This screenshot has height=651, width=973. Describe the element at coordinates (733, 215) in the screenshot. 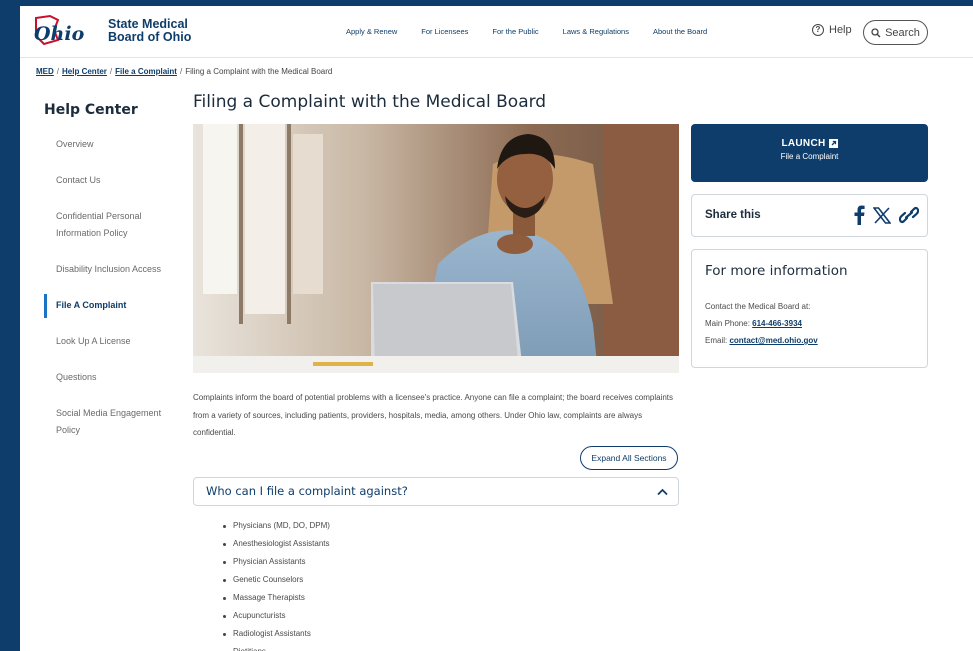

I see `share-label: Share this` at that location.